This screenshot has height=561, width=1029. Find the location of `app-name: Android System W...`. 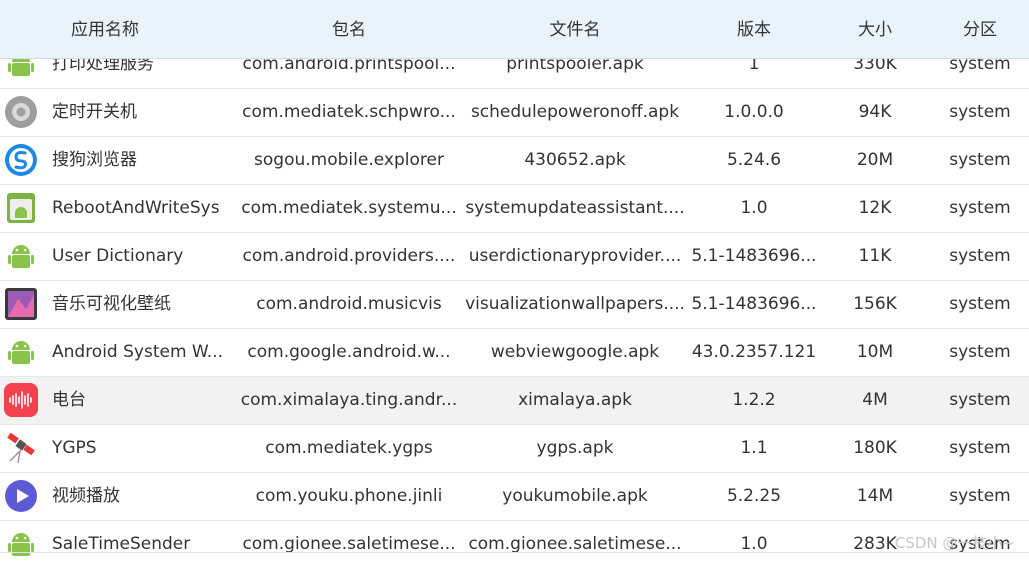

app-name: Android System W... is located at coordinates (137, 352).